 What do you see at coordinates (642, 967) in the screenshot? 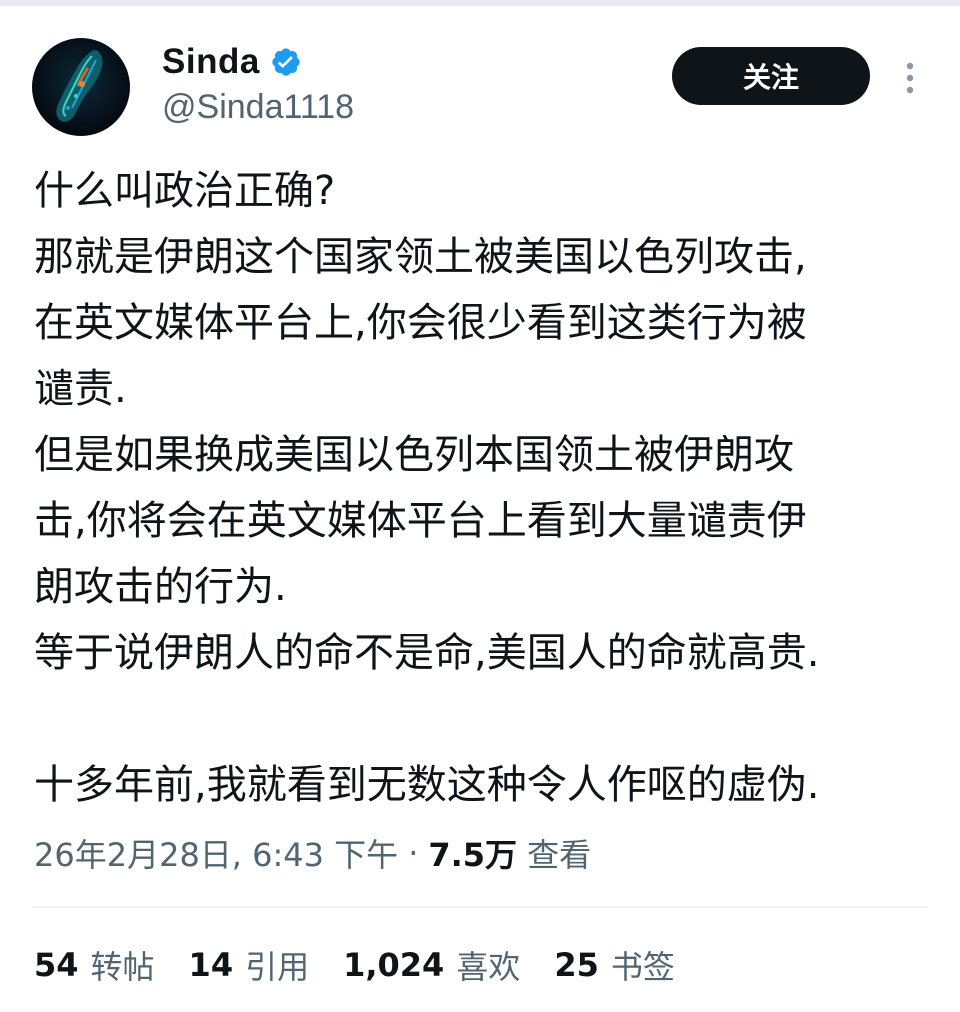
I see `stat-label: 书签` at bounding box center [642, 967].